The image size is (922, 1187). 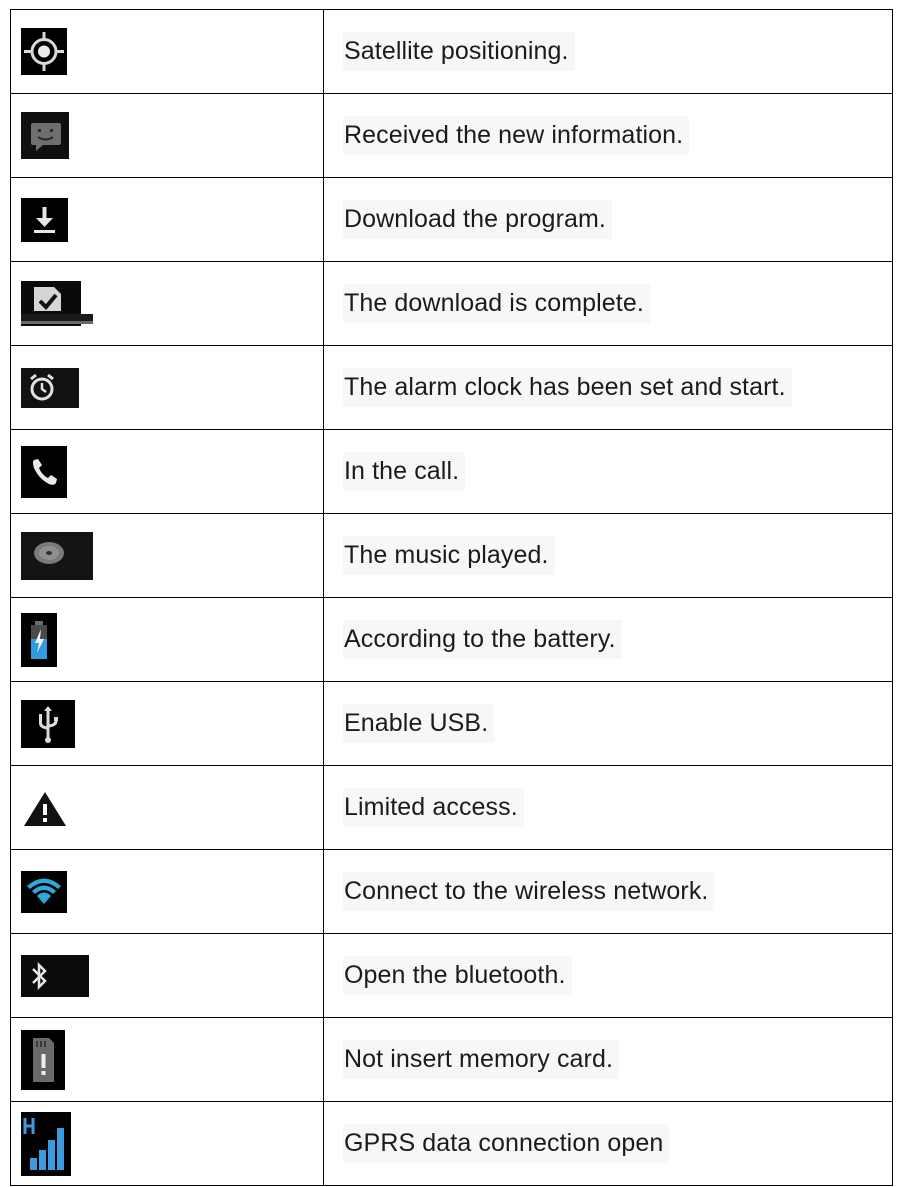 What do you see at coordinates (172, 303) in the screenshot?
I see `download-complete-icon` at bounding box center [172, 303].